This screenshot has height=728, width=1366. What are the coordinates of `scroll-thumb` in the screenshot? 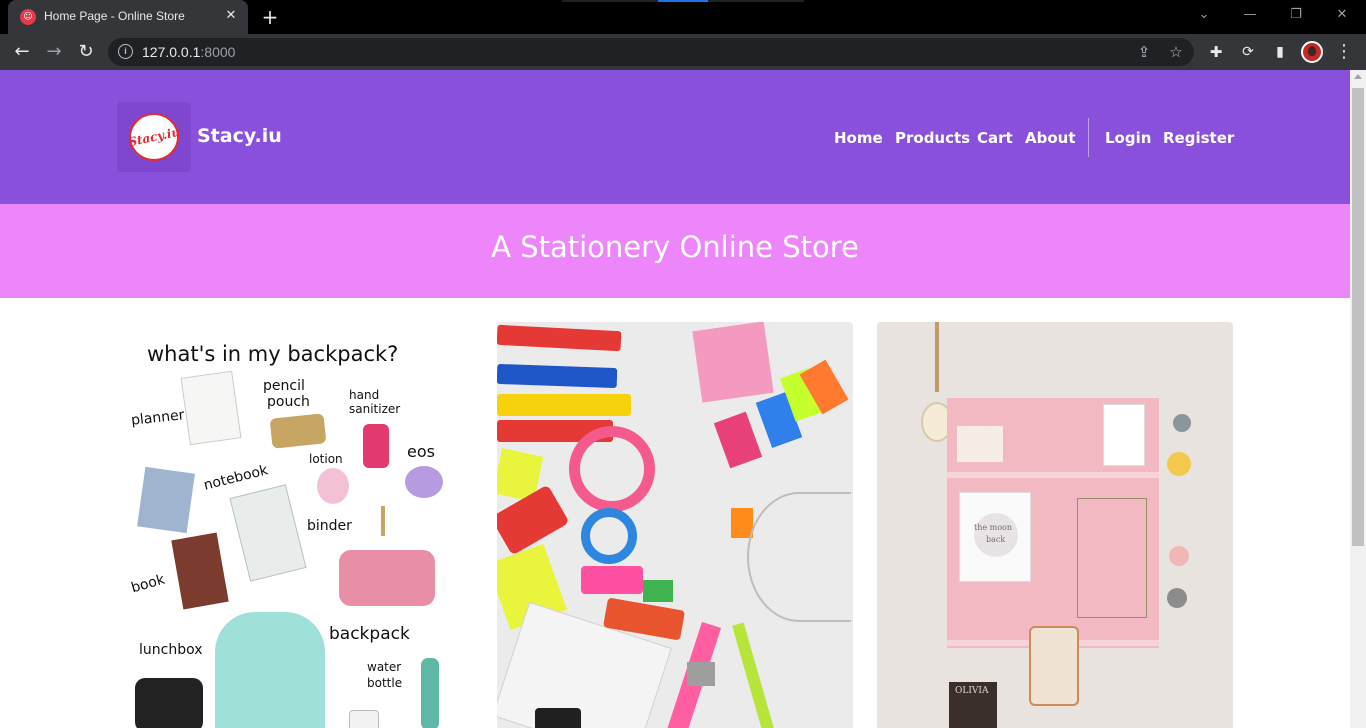 It's located at (1358, 317).